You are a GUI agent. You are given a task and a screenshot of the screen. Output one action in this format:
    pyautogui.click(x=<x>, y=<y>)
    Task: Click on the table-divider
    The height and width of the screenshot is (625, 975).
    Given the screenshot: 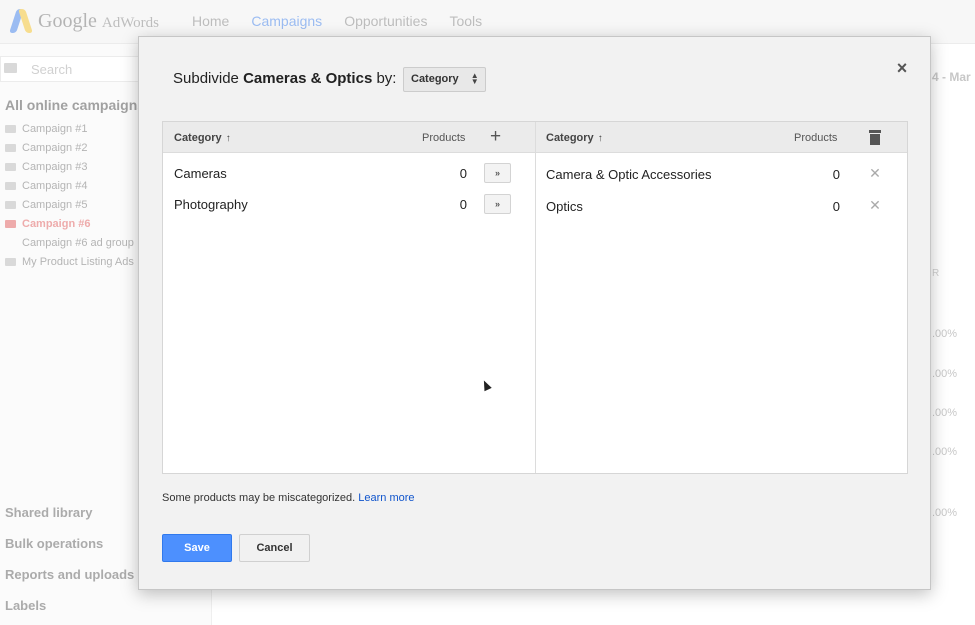 What is the action you would take?
    pyautogui.click(x=535, y=297)
    